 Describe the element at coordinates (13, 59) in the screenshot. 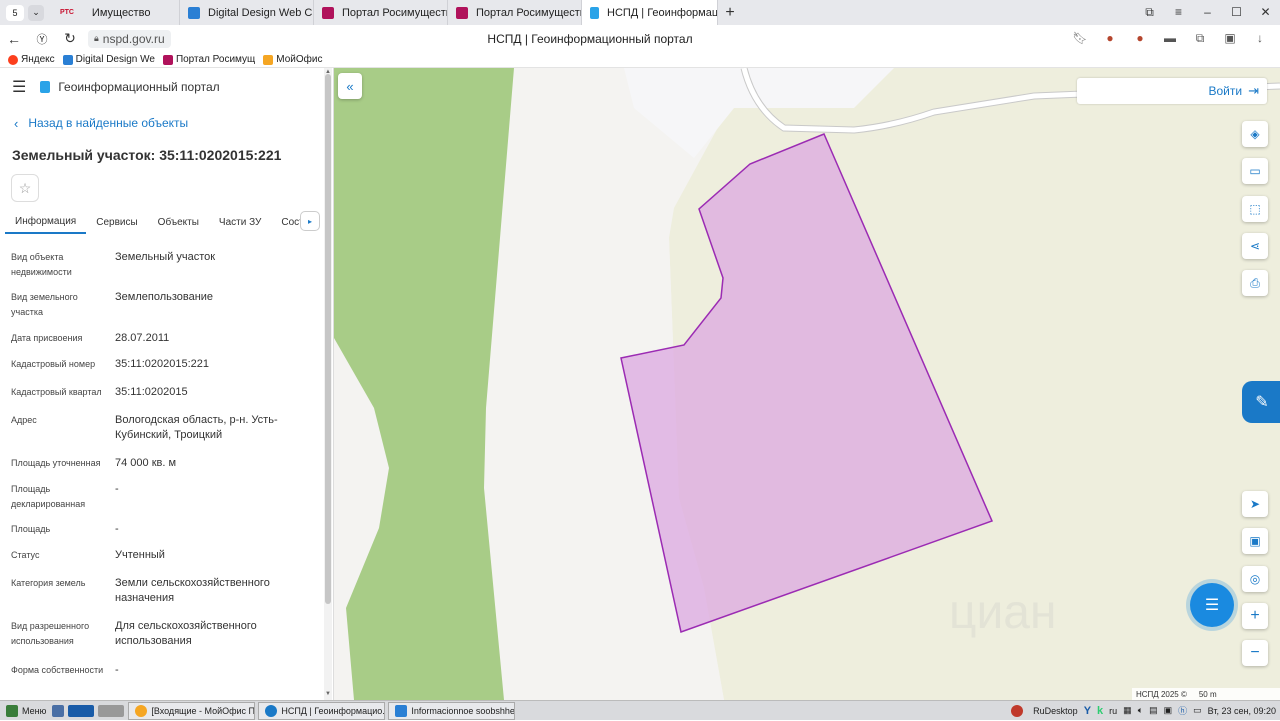

I see `yandex-icon` at that location.